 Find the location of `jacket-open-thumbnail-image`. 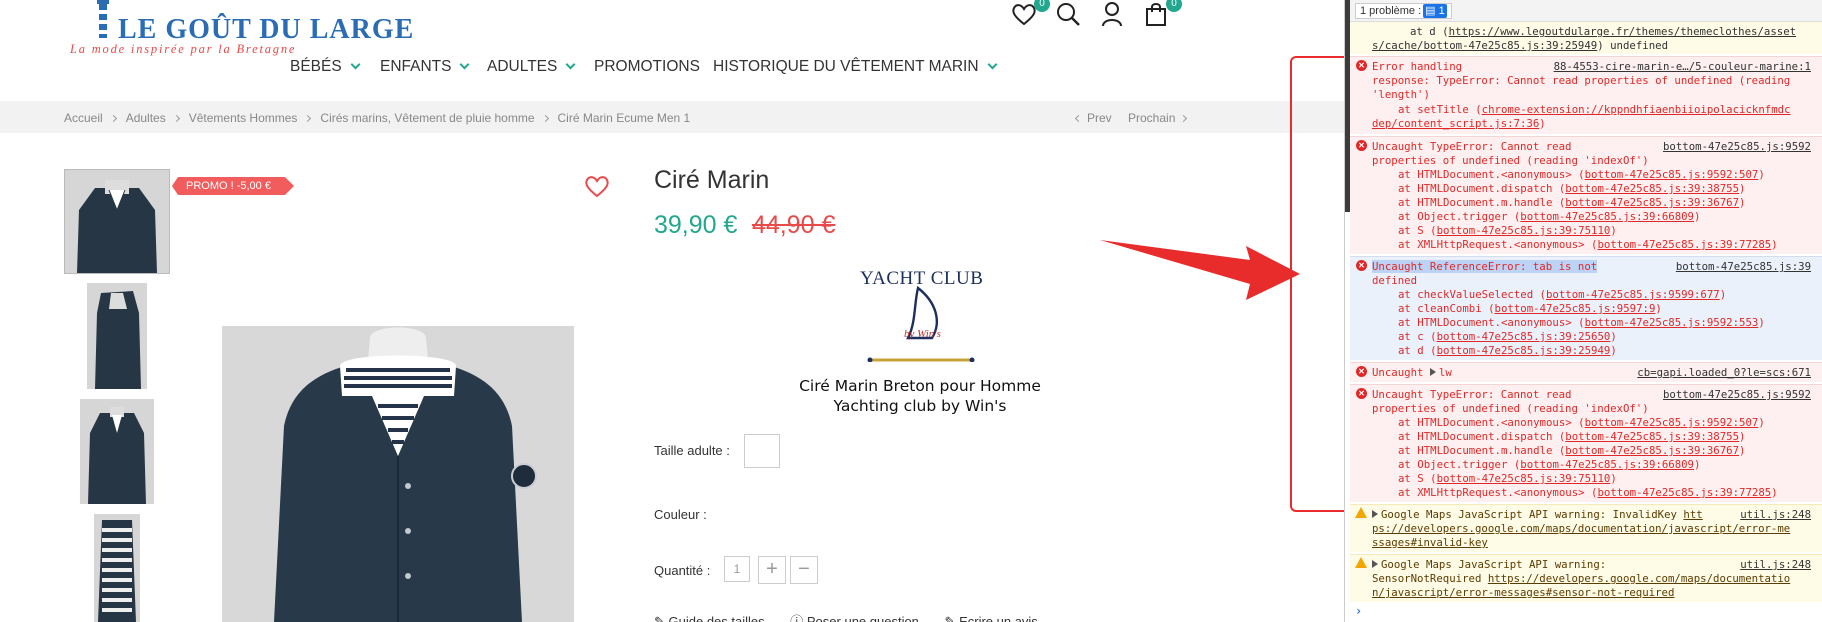

jacket-open-thumbnail-image is located at coordinates (117, 451).